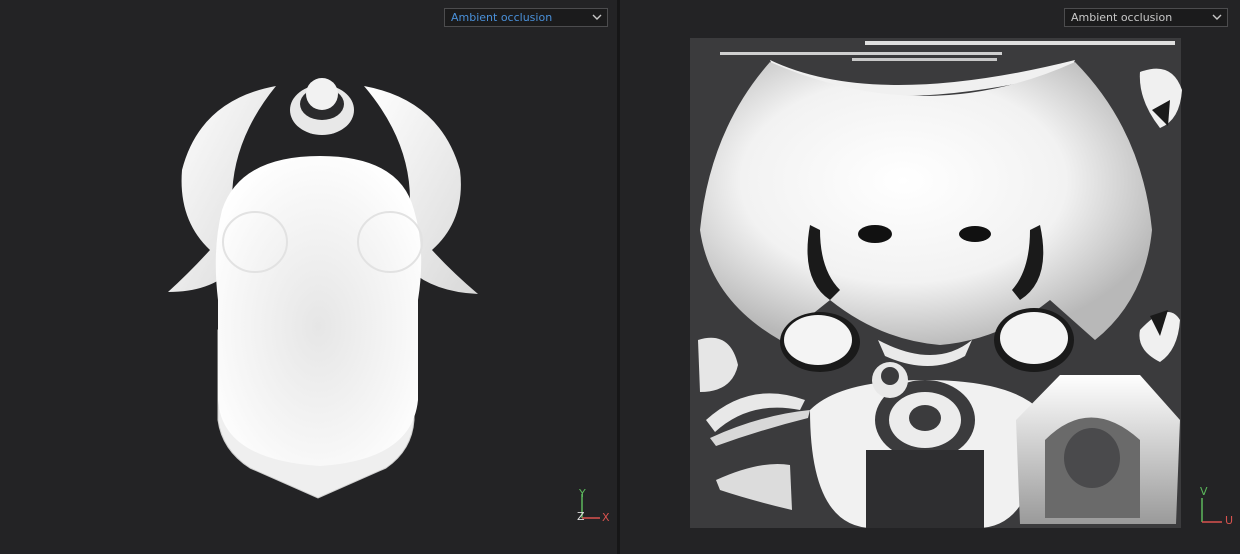  I want to click on crown-orb, so click(322, 94).